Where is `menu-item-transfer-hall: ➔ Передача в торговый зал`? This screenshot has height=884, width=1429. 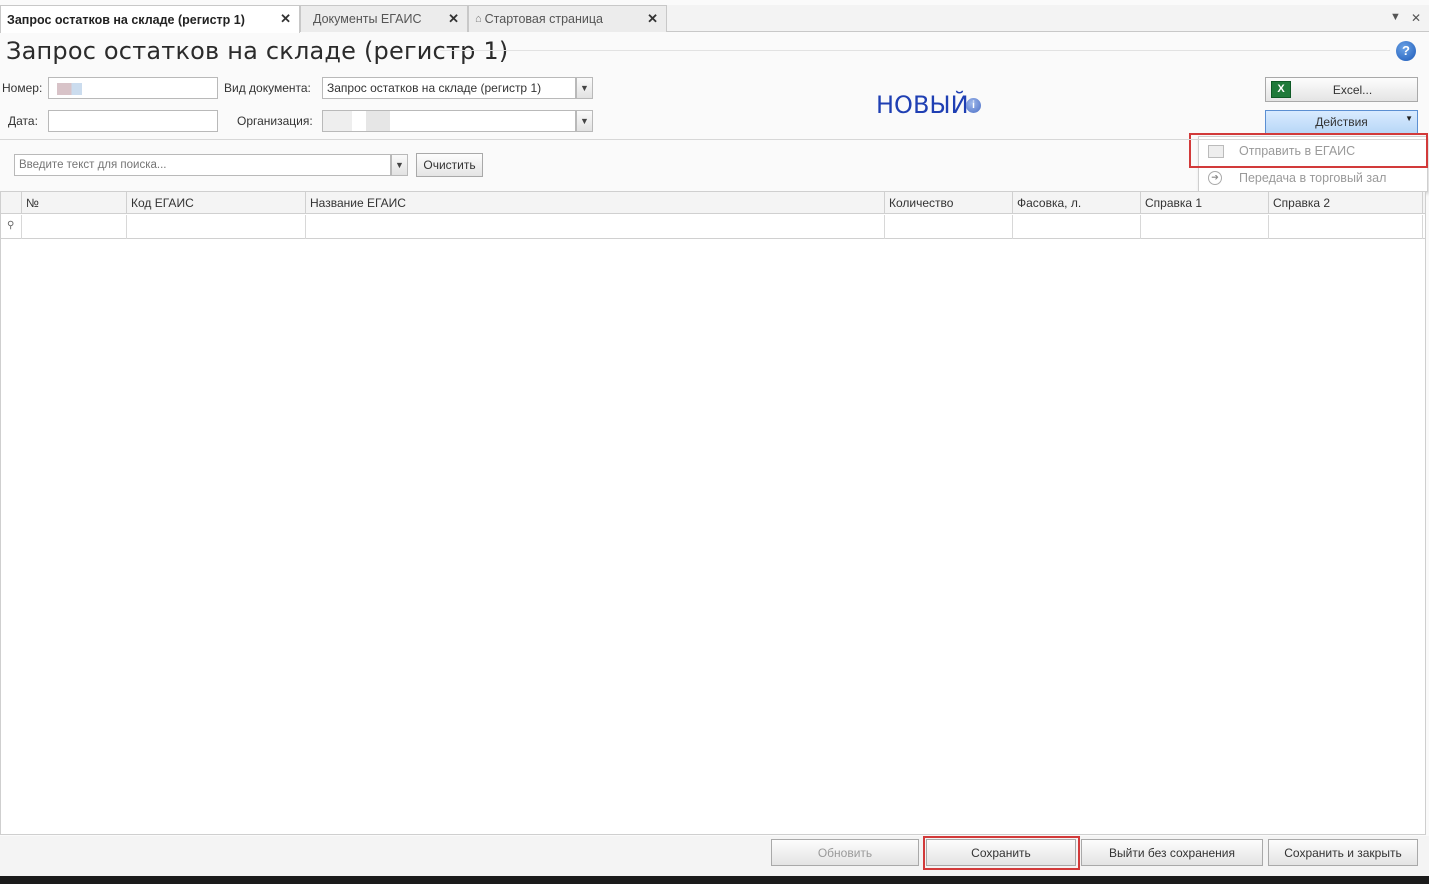 menu-item-transfer-hall: ➔ Передача в торговый зал is located at coordinates (1313, 178).